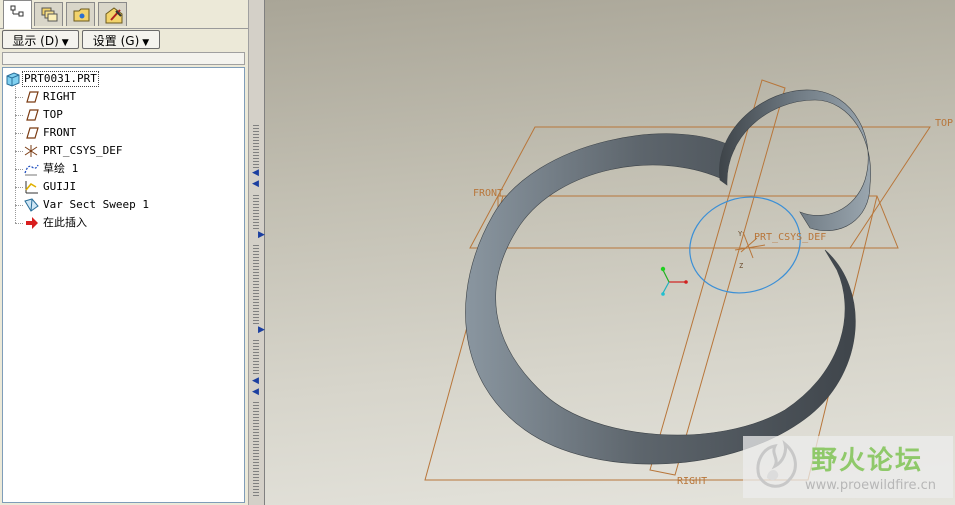  What do you see at coordinates (870, 485) in the screenshot?
I see `watermark-url: www.proewildfire.cn` at bounding box center [870, 485].